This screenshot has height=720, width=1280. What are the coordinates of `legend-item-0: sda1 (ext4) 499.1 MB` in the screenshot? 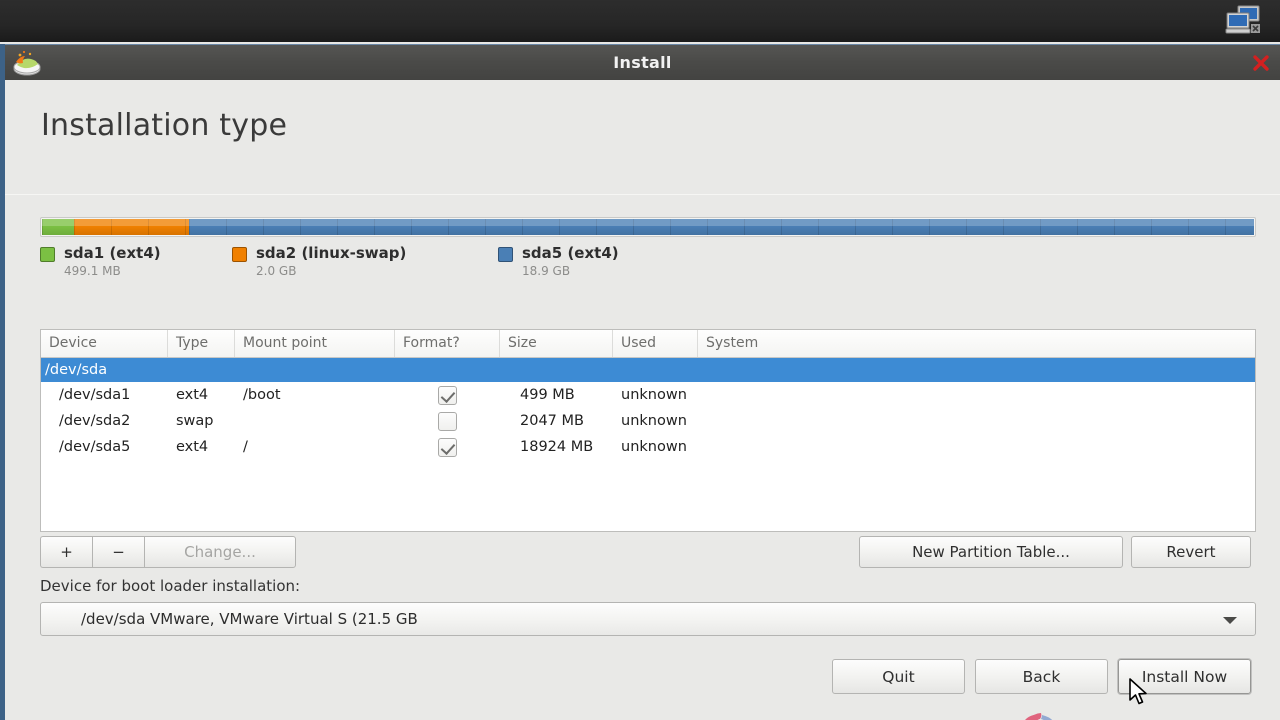 It's located at (136, 261).